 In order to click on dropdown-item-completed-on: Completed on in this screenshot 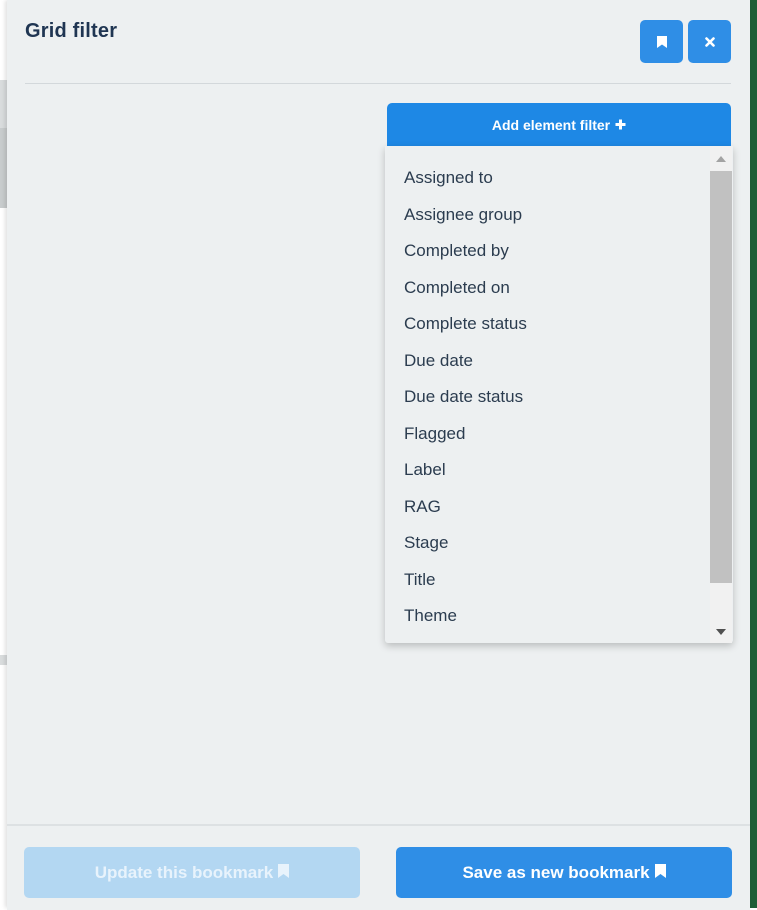, I will do `click(548, 288)`.